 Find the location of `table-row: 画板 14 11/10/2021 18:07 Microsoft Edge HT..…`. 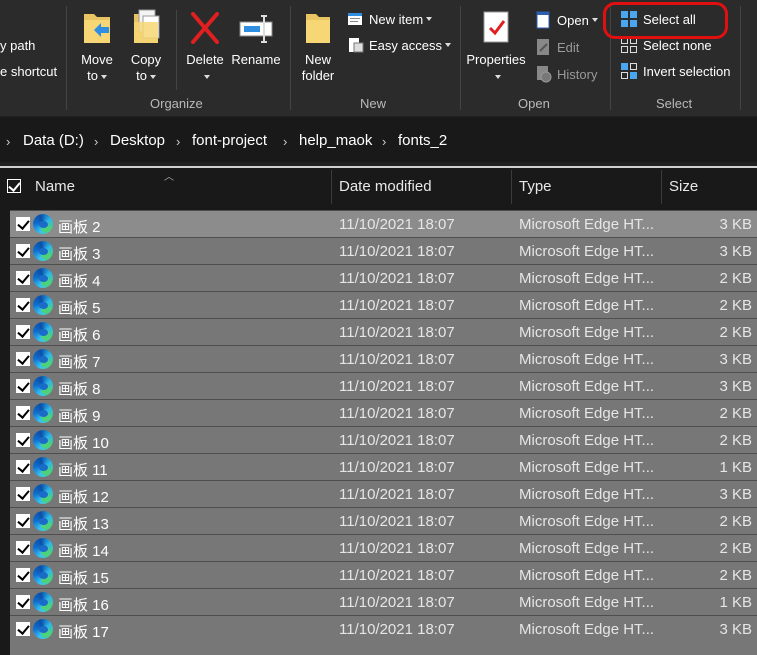

table-row: 画板 14 11/10/2021 18:07 Microsoft Edge HT..… is located at coordinates (383, 547).